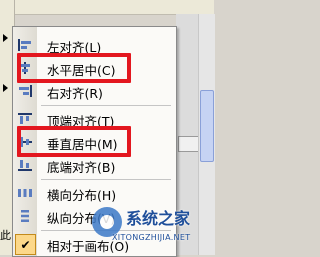  What do you see at coordinates (189, 144) in the screenshot?
I see `background-button` at bounding box center [189, 144].